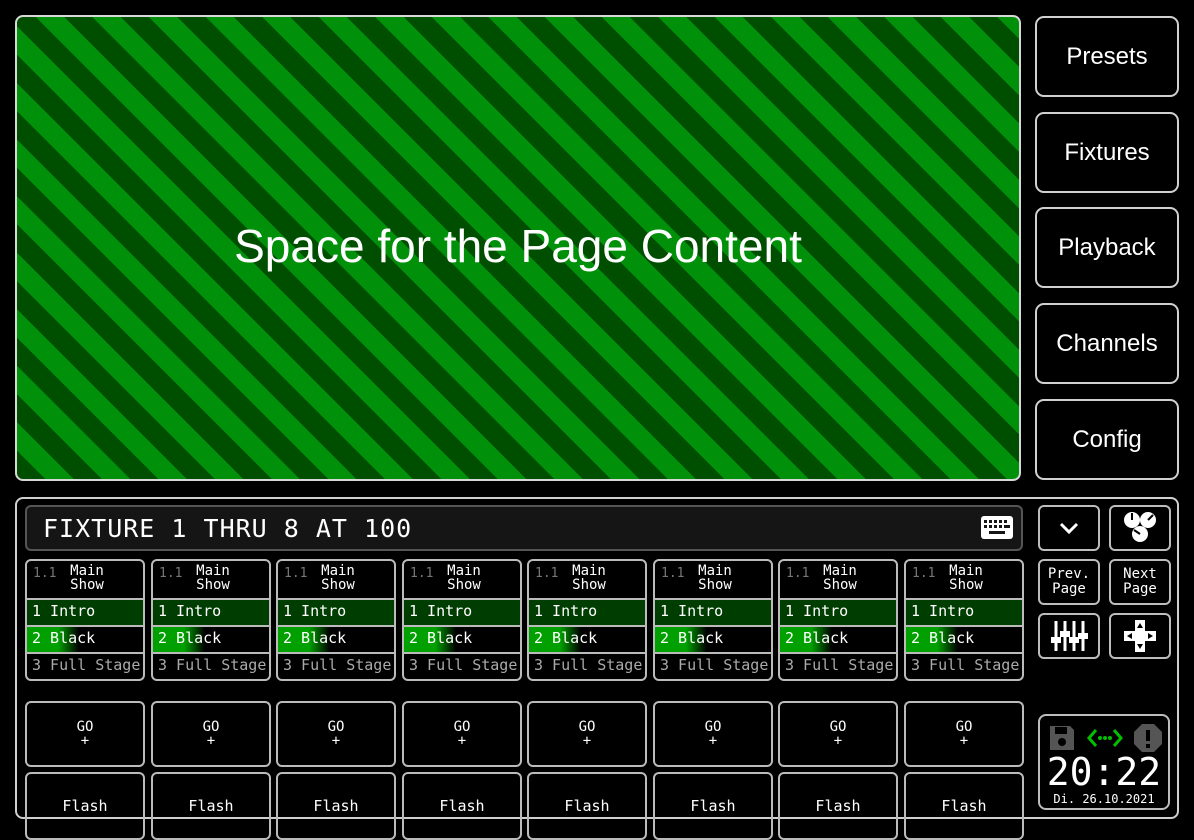 The height and width of the screenshot is (840, 1194). What do you see at coordinates (1104, 799) in the screenshot?
I see `clock-date: Di. 26.10.2021` at bounding box center [1104, 799].